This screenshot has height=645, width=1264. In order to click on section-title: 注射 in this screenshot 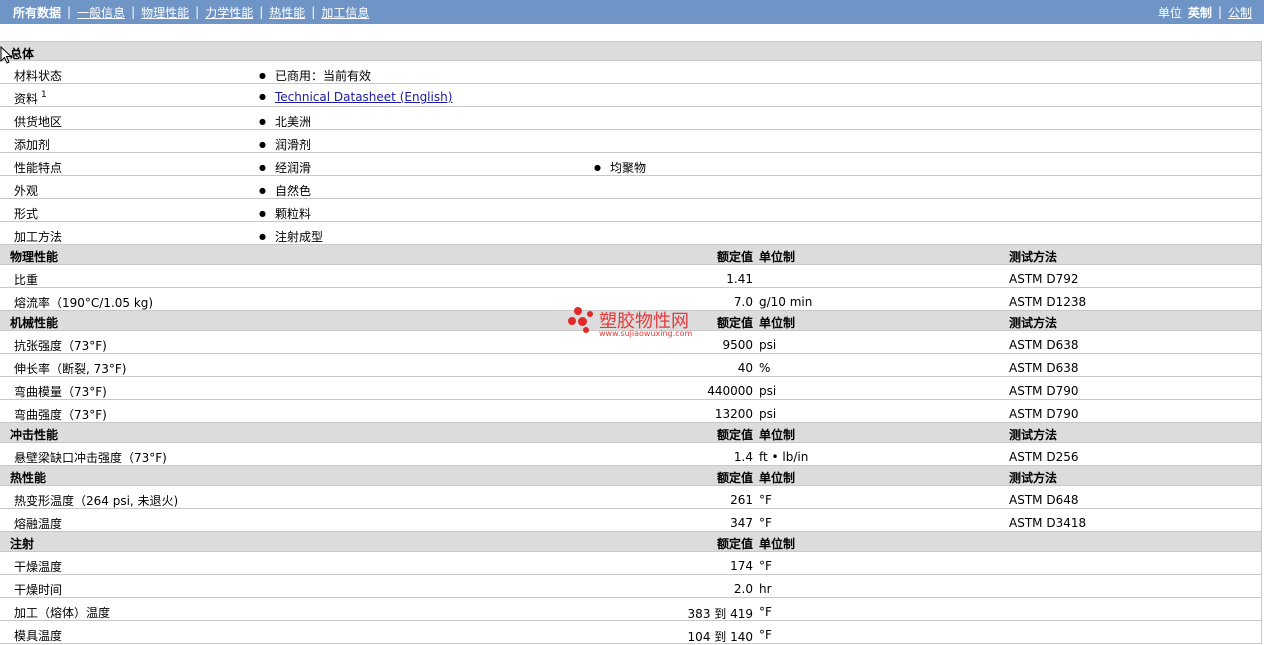, I will do `click(22, 544)`.